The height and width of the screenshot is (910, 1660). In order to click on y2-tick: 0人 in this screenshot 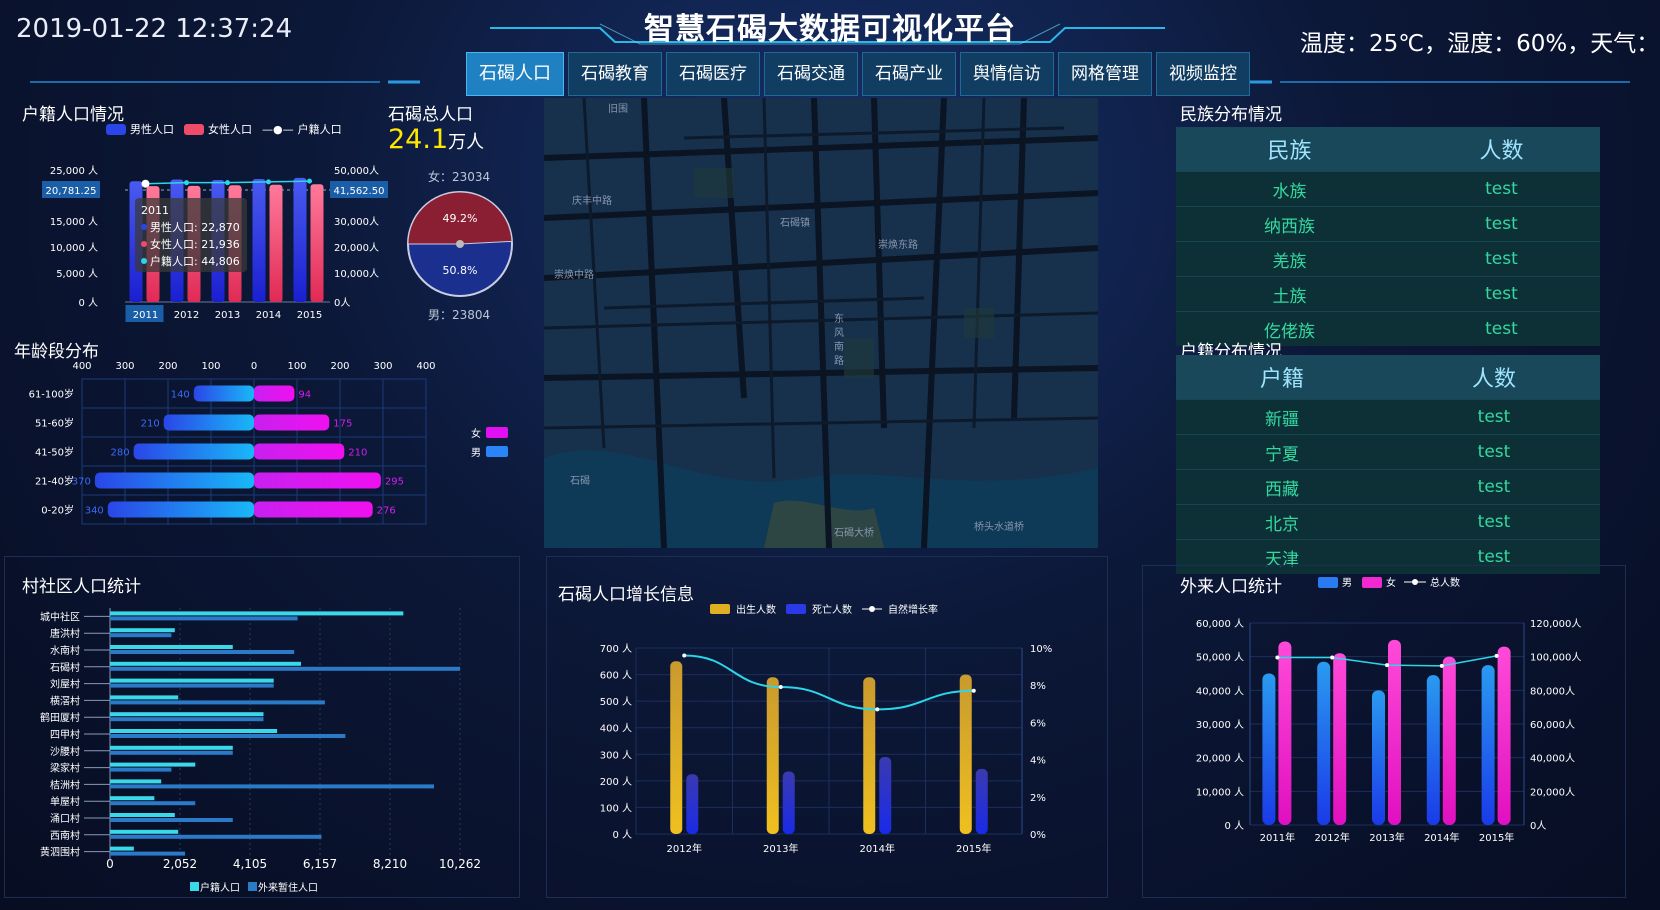, I will do `click(1538, 826)`.